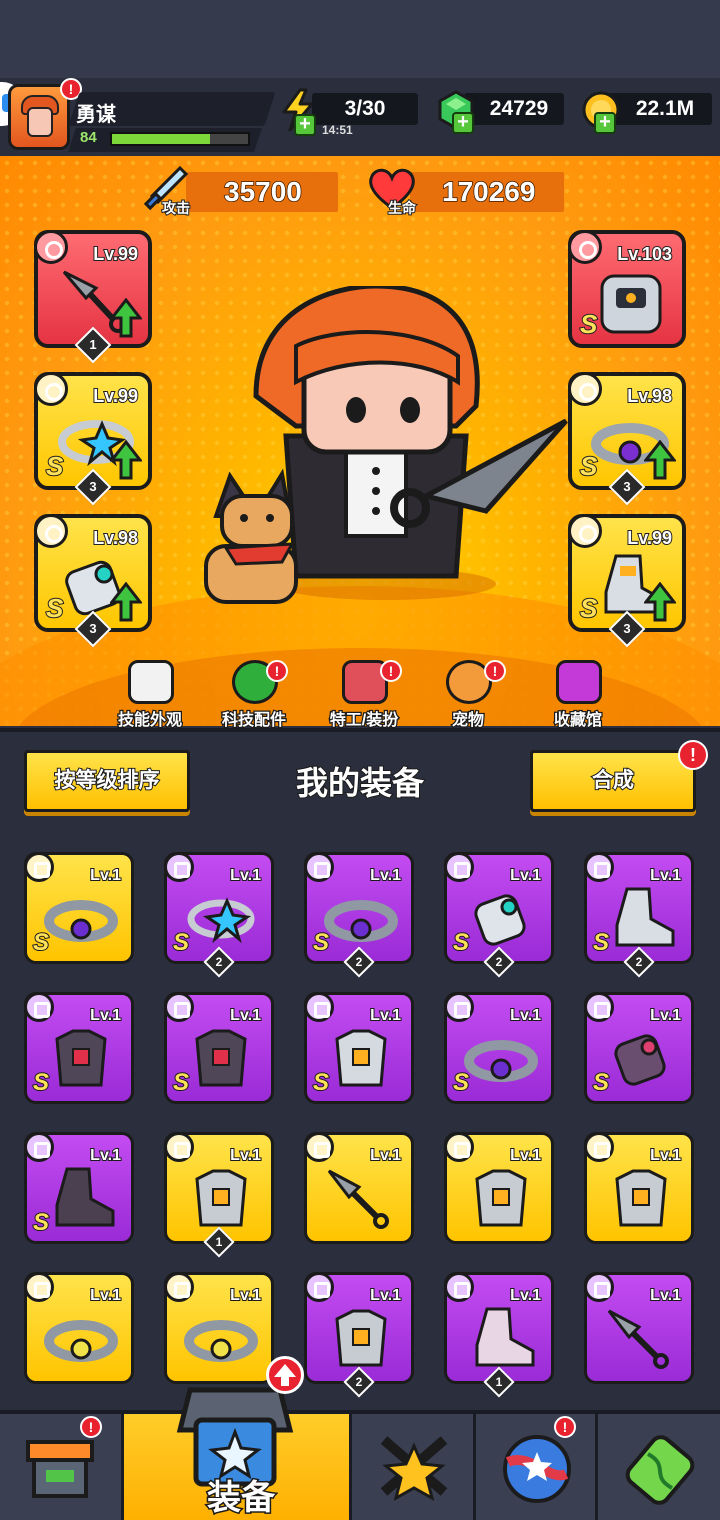 The height and width of the screenshot is (1520, 720). What do you see at coordinates (221, 1058) in the screenshot?
I see `dark-armor-icon` at bounding box center [221, 1058].